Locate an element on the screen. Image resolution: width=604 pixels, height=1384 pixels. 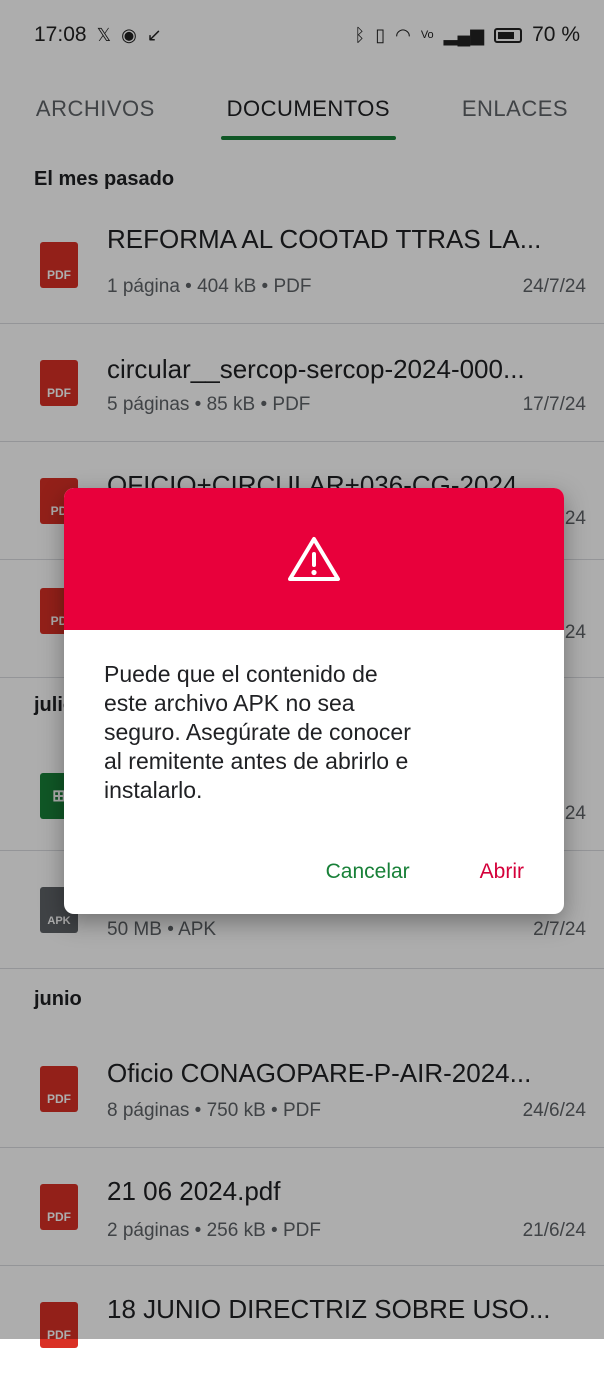
dialog-message-line: instalarlo. is located at coordinates (153, 790).